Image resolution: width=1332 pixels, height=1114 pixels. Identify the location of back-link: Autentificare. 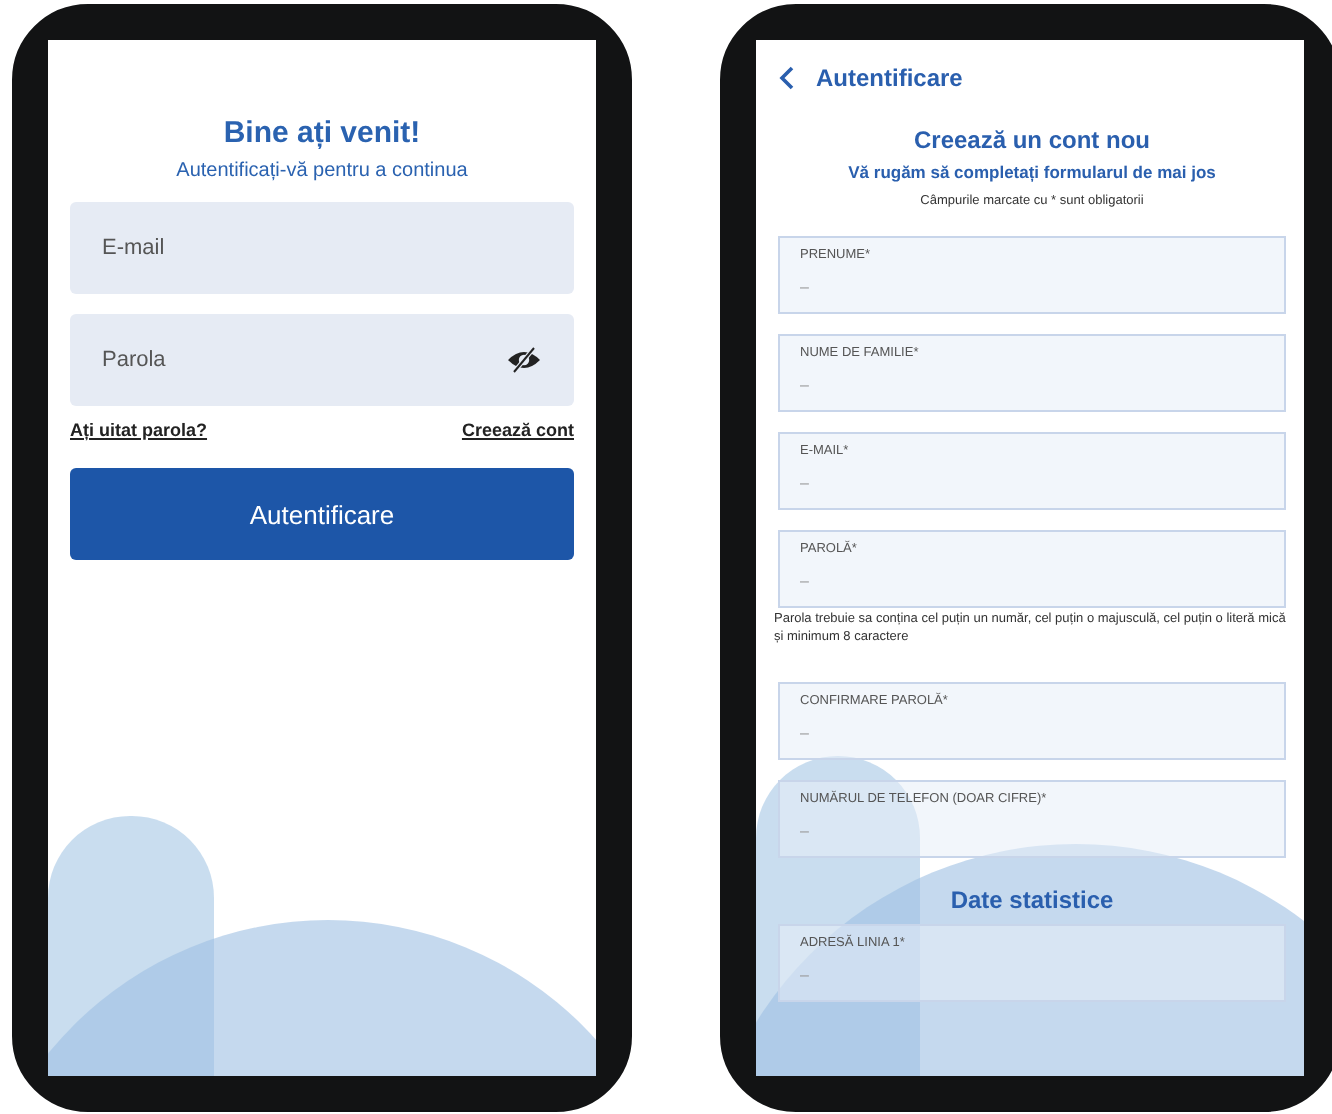
(870, 78).